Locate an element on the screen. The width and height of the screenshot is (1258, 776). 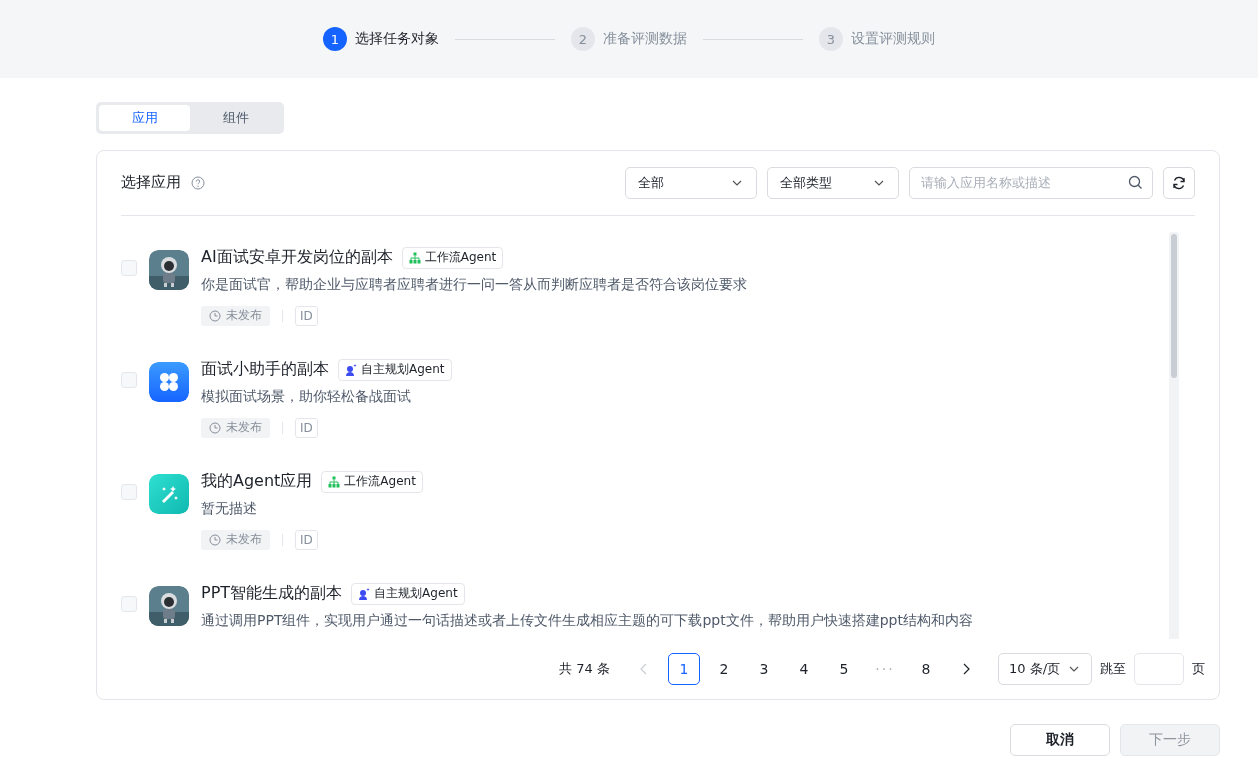
scope-dropdown: 全部 is located at coordinates (691, 182).